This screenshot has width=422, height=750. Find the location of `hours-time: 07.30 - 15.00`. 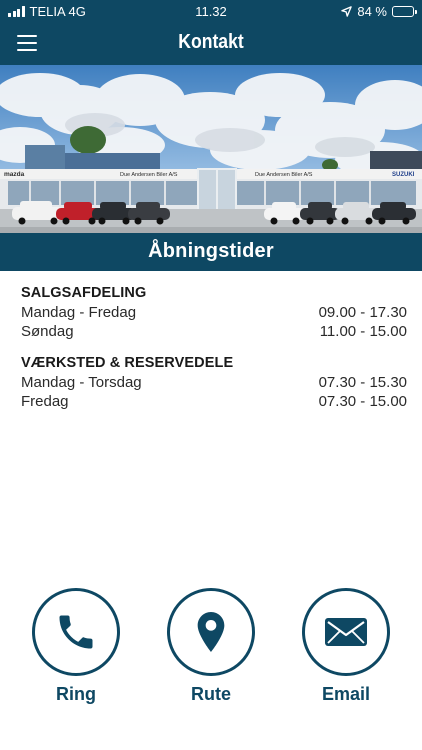

hours-time: 07.30 - 15.00 is located at coordinates (362, 401).